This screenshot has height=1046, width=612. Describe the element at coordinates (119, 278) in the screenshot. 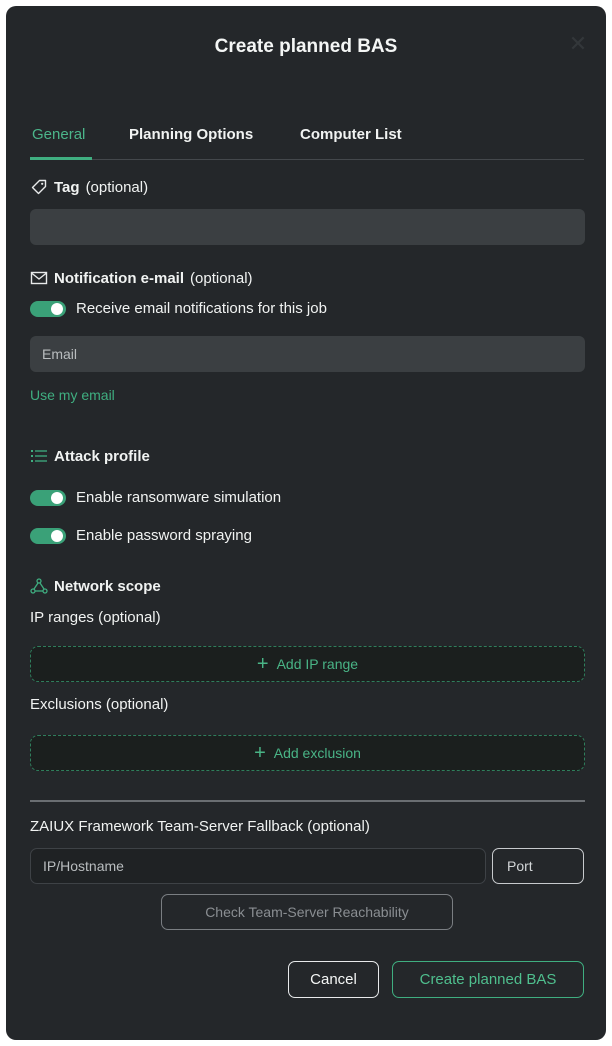

I see `notification-label-text: Notification e-mail` at that location.